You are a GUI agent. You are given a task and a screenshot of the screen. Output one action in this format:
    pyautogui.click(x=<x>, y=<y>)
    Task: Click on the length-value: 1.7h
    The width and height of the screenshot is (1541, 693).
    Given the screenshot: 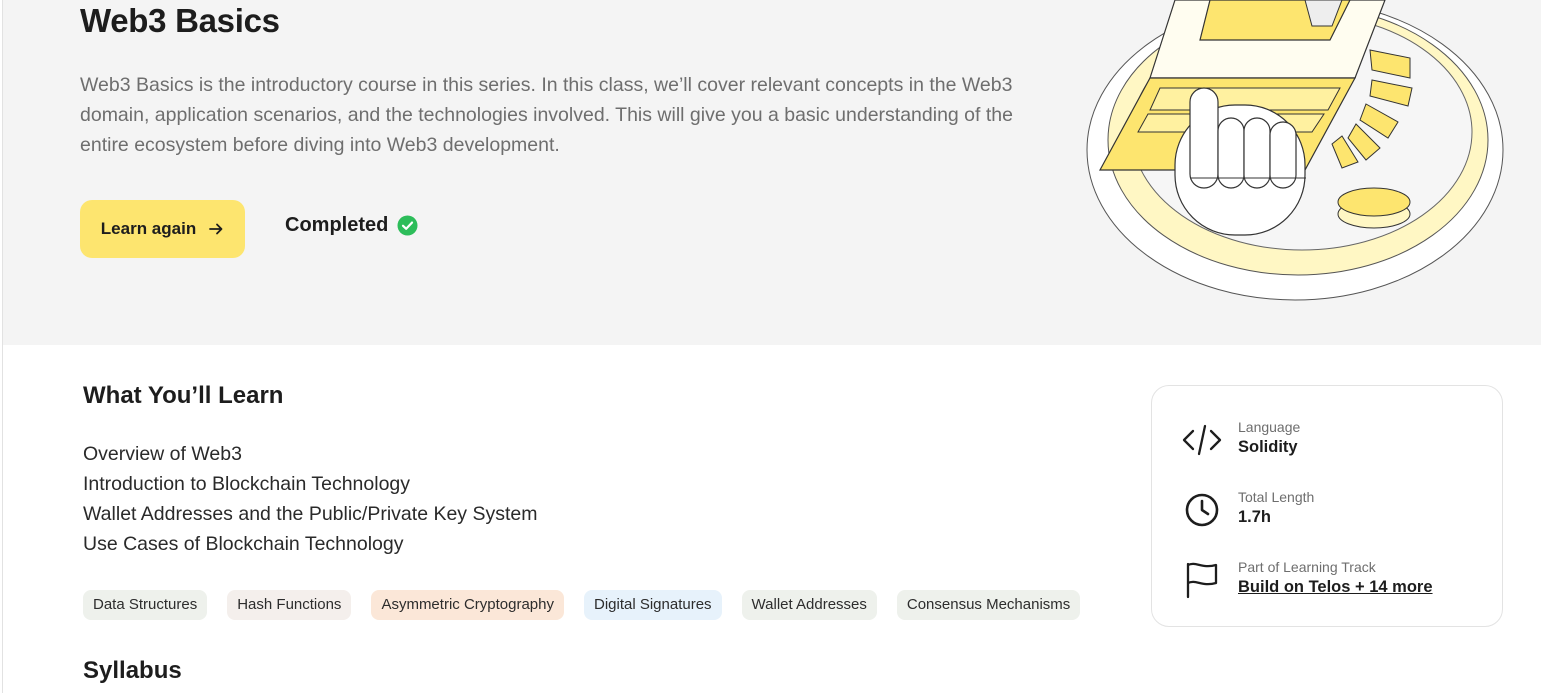 What is the action you would take?
    pyautogui.click(x=1255, y=517)
    